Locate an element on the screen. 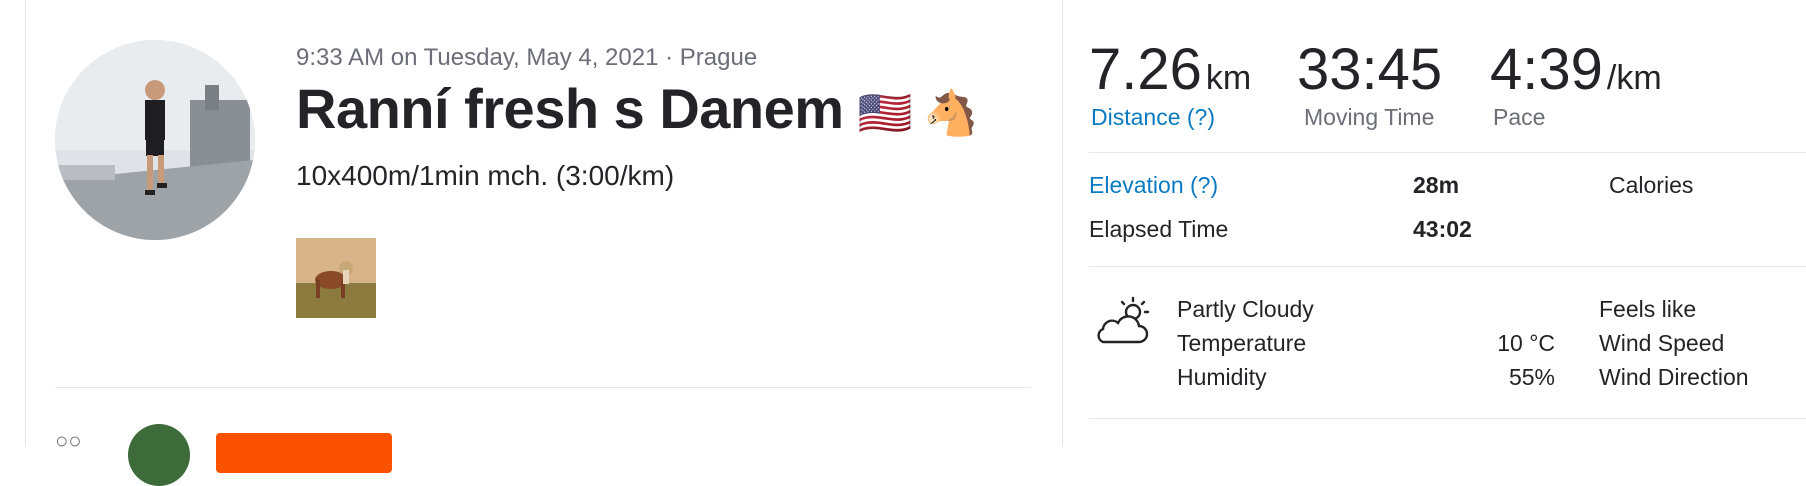  athlete-avatar is located at coordinates (155, 140).